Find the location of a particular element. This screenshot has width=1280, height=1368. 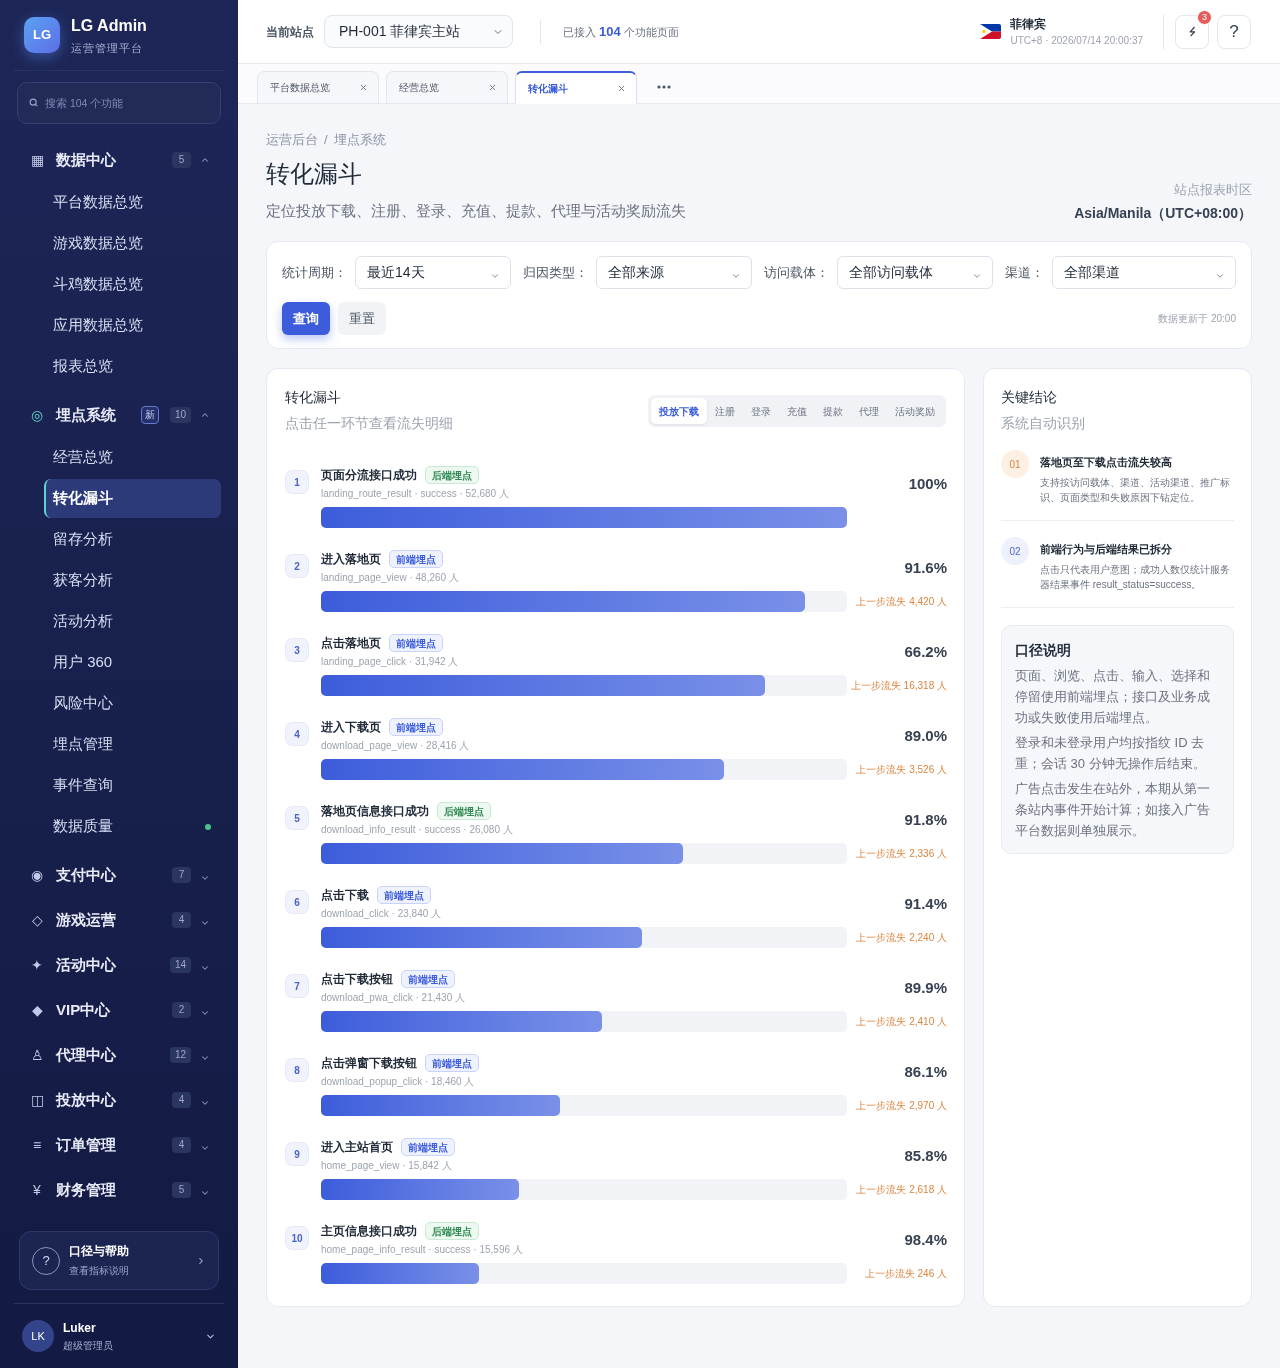

count-badge: 10 is located at coordinates (180, 414).